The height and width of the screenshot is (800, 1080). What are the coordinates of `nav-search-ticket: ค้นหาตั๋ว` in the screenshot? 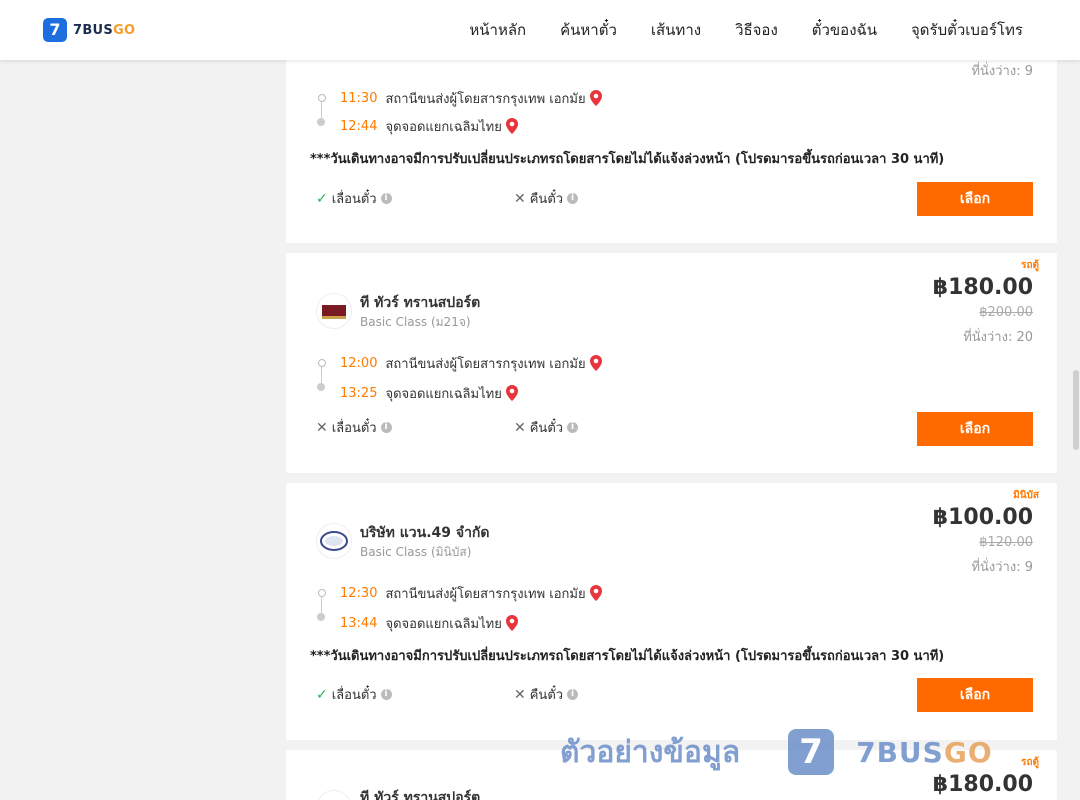 It's located at (588, 30).